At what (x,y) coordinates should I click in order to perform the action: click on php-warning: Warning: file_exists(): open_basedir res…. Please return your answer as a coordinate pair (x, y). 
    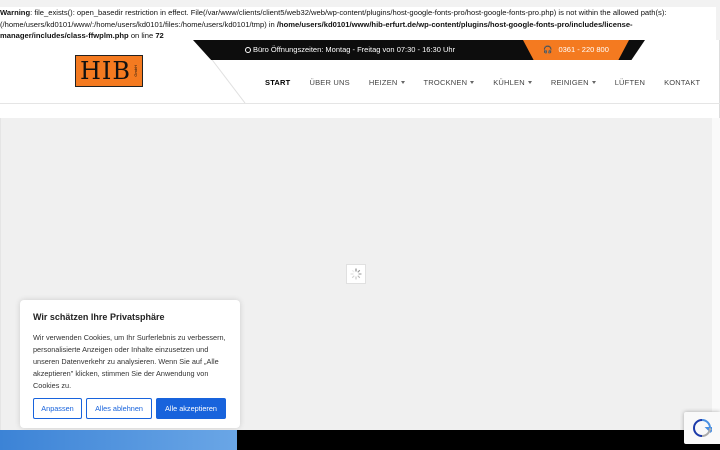
    Looking at the image, I should click on (358, 24).